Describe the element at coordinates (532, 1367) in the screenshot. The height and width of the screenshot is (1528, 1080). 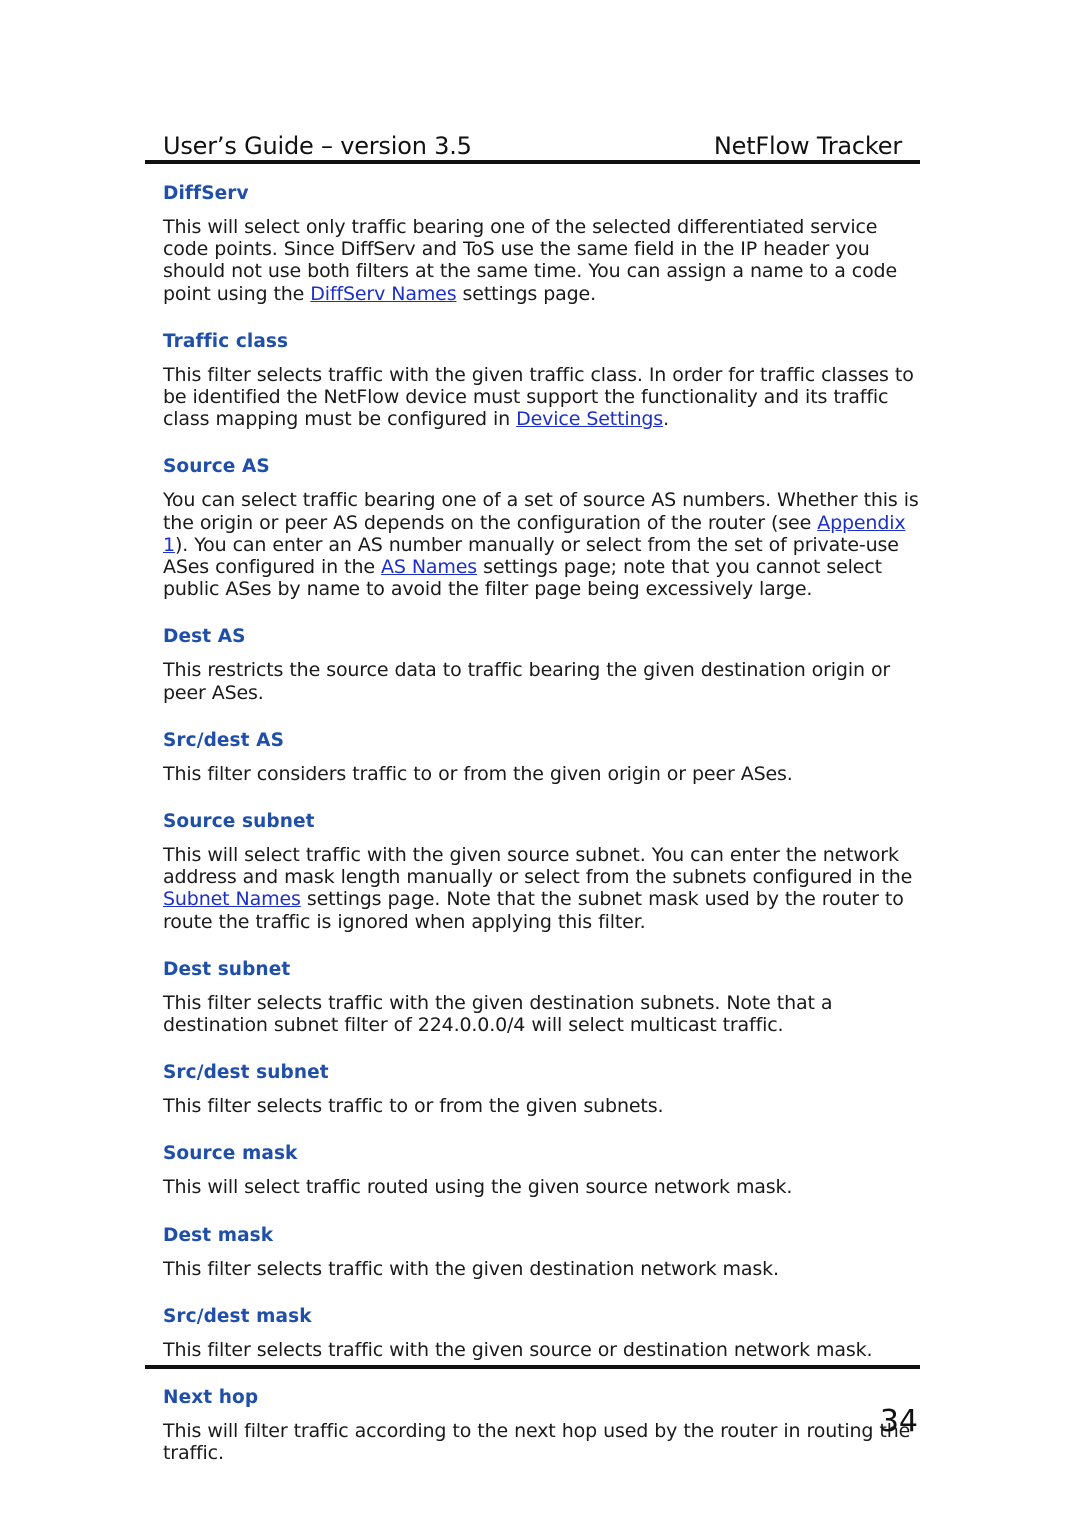
I see `footer-divider` at that location.